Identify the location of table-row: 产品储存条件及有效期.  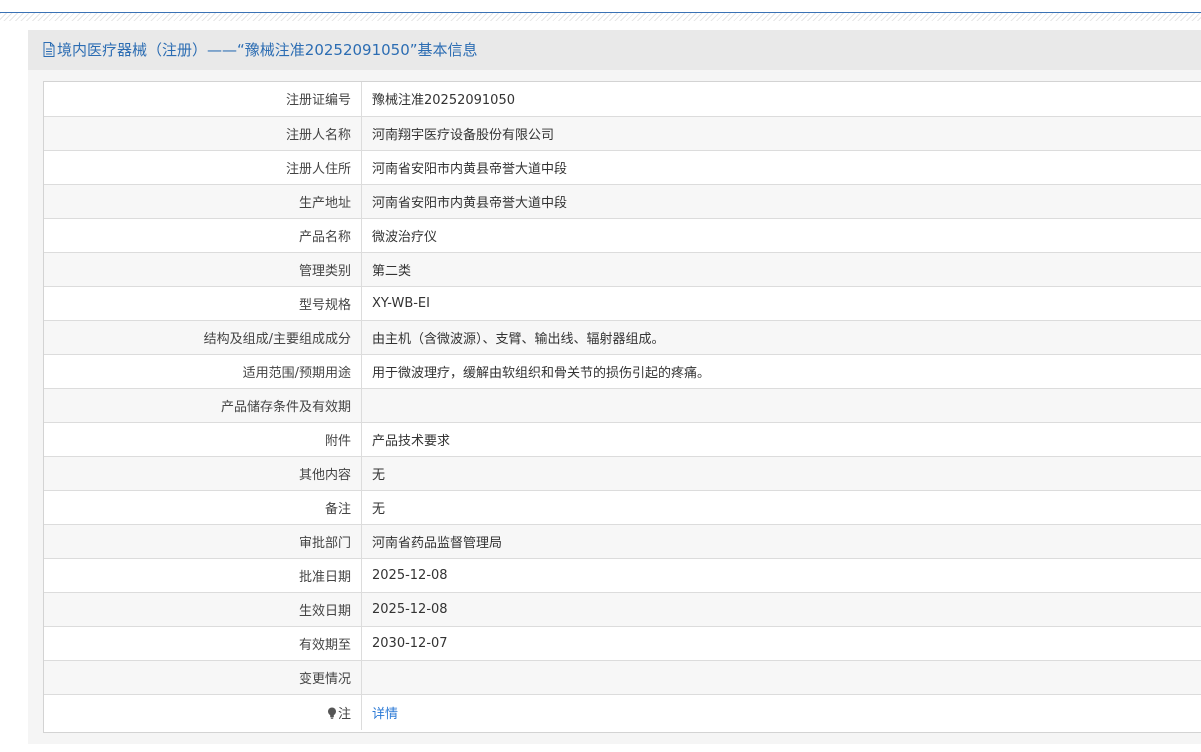
(622, 405).